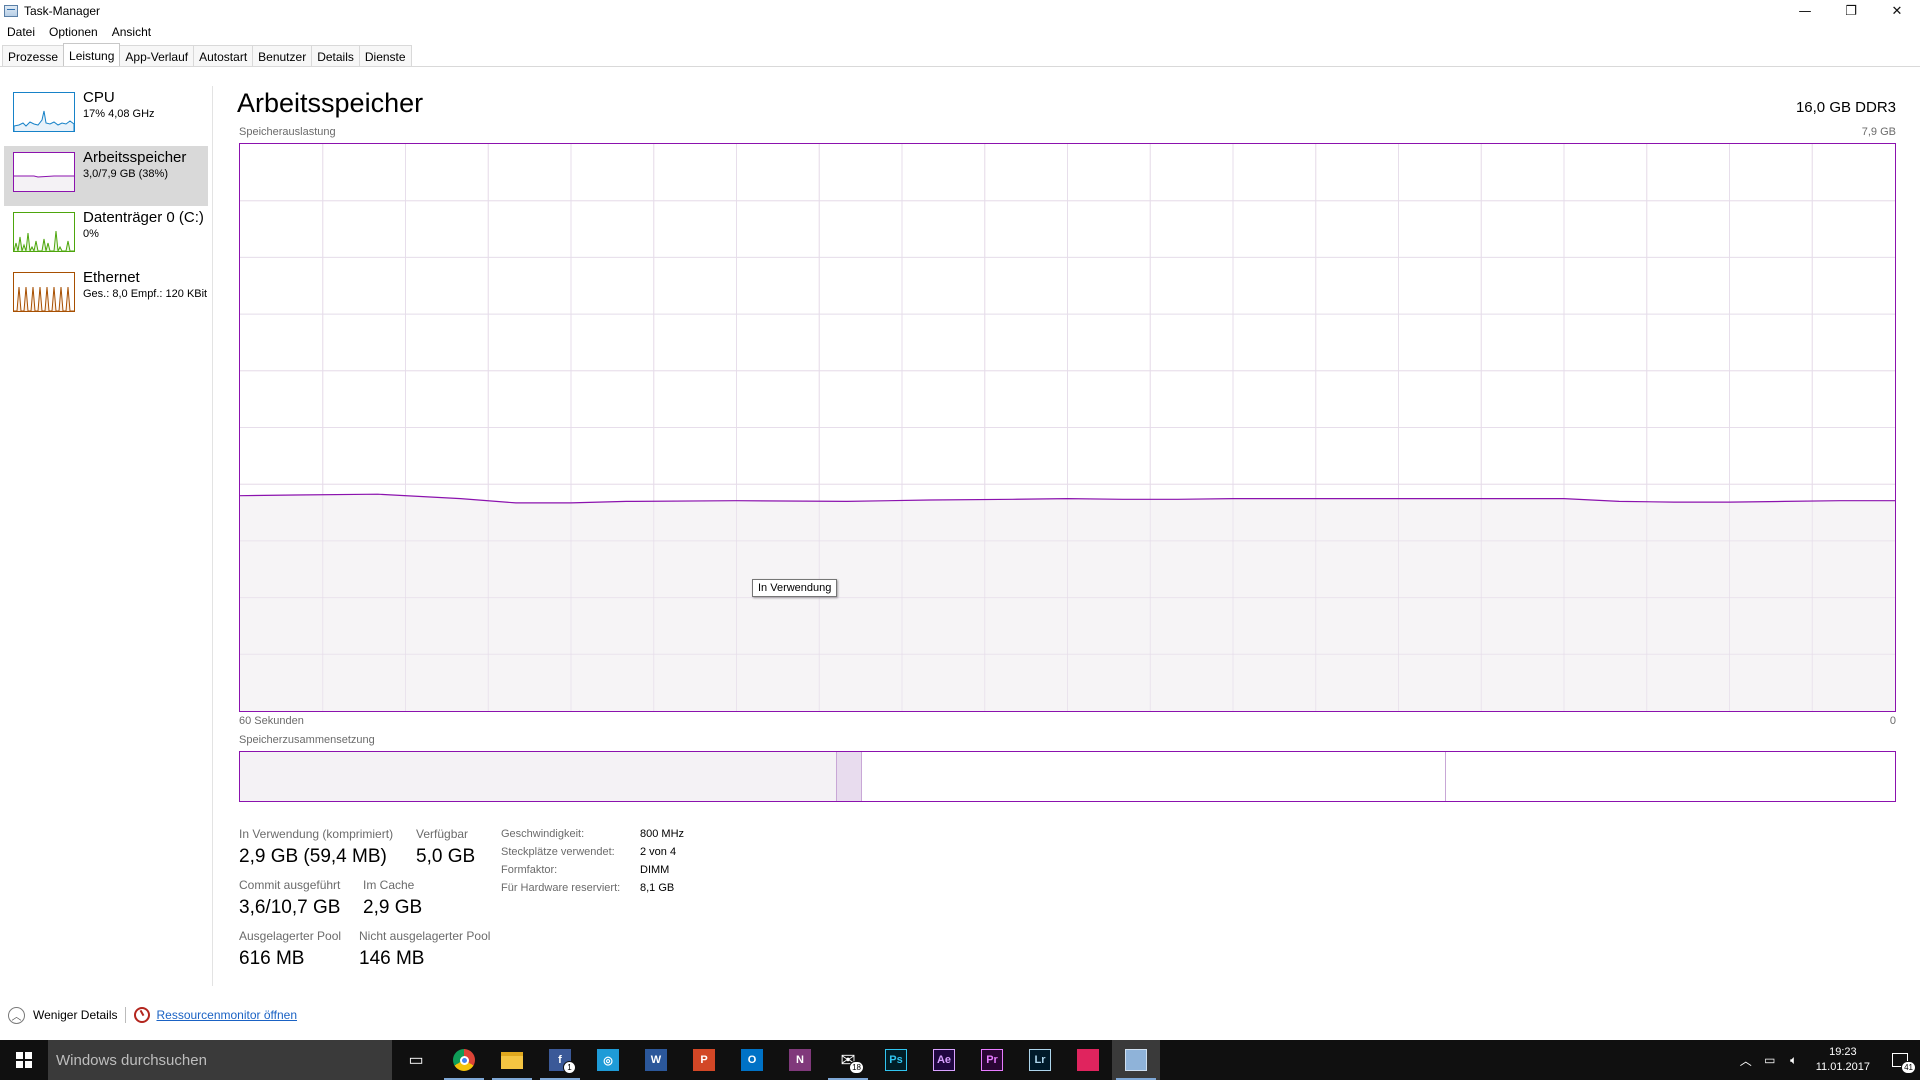 This screenshot has width=1920, height=1080. I want to click on chrome-icon, so click(464, 1060).